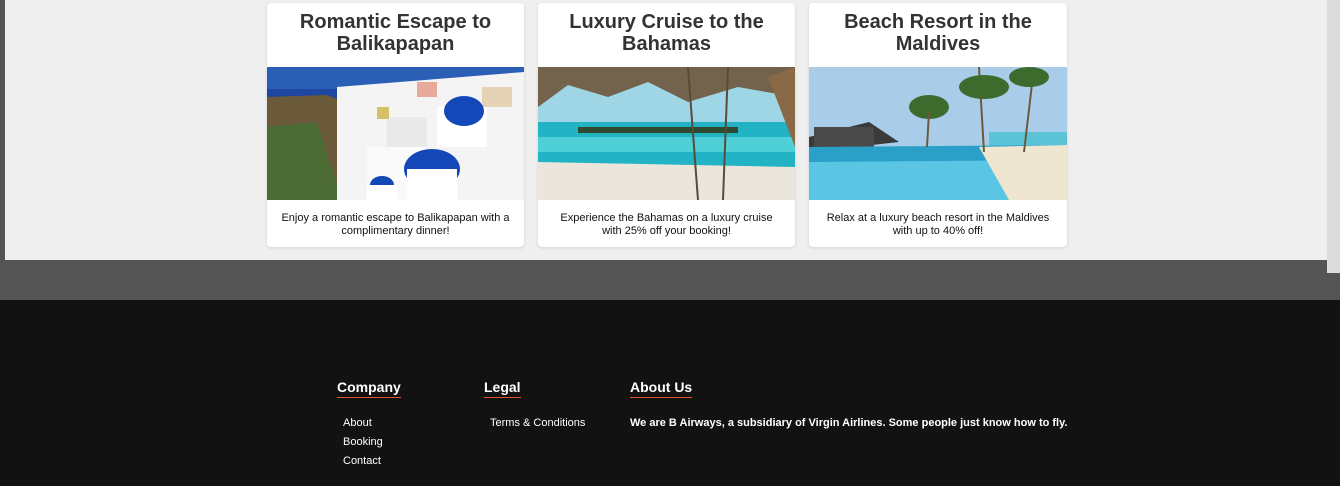 Image resolution: width=1340 pixels, height=486 pixels. Describe the element at coordinates (938, 133) in the screenshot. I see `card-image-maldives-resort` at that location.